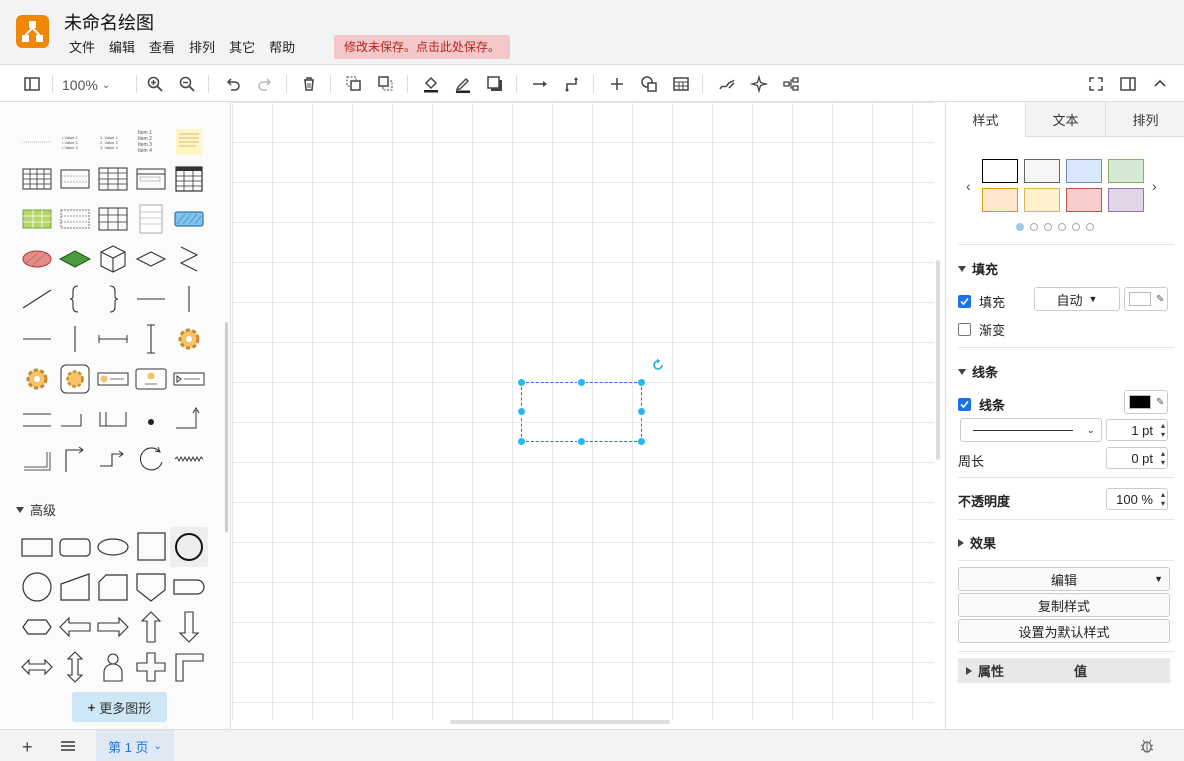 This screenshot has width=1184, height=761. What do you see at coordinates (113, 459) in the screenshot?
I see `shape-step-connector` at bounding box center [113, 459].